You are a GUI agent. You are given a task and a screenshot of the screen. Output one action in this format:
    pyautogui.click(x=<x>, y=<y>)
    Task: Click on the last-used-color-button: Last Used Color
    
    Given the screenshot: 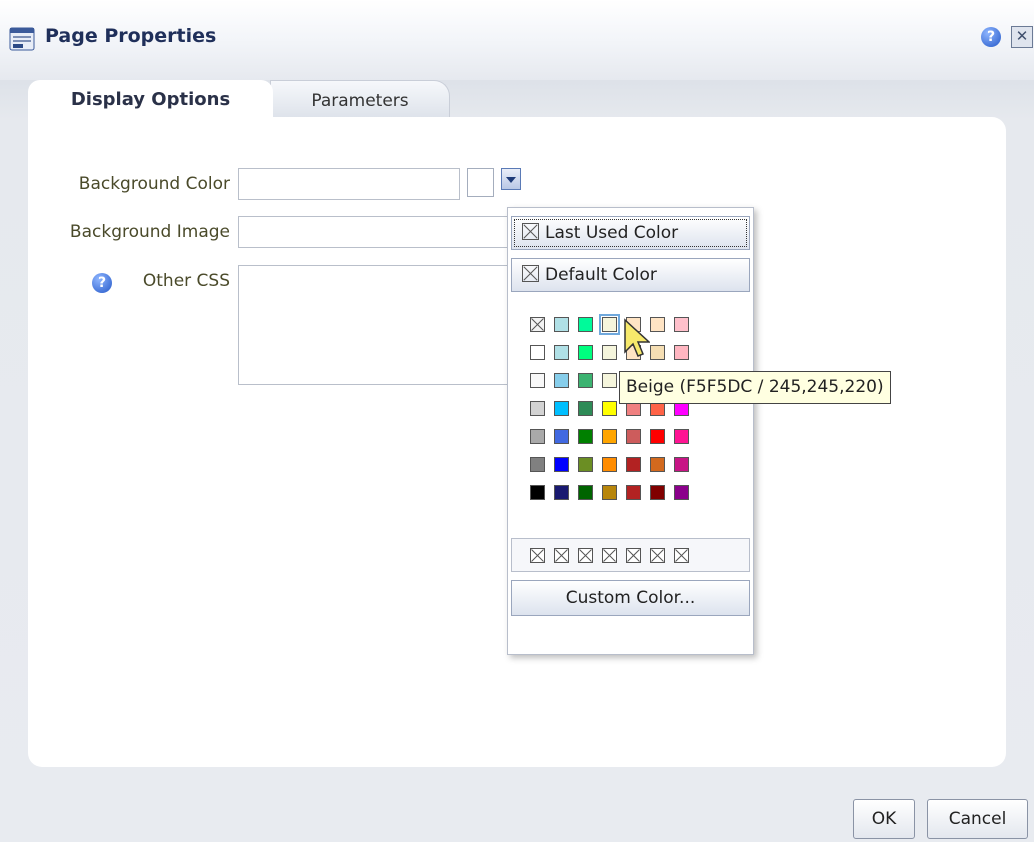 What is the action you would take?
    pyautogui.click(x=630, y=233)
    